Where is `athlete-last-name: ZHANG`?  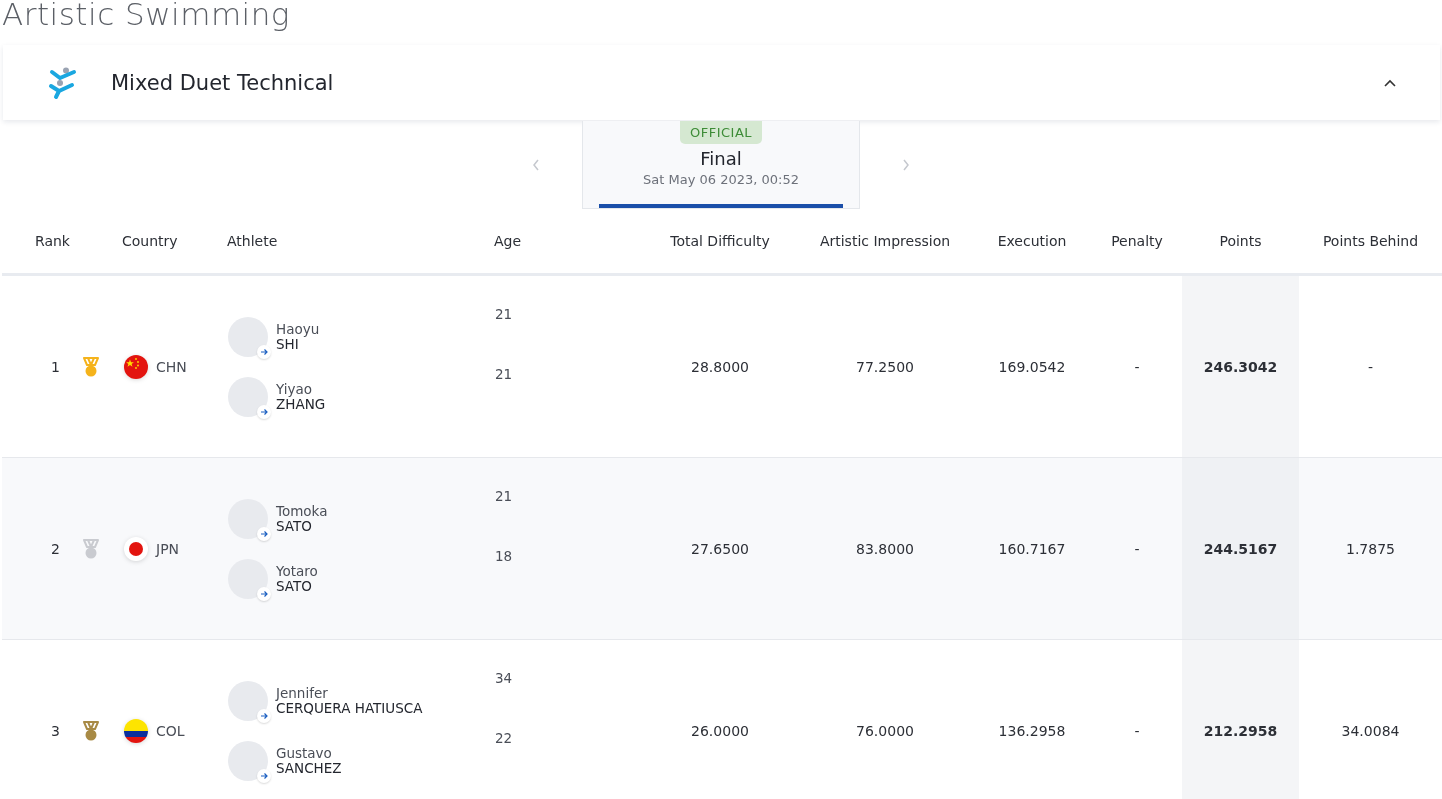
athlete-last-name: ZHANG is located at coordinates (301, 404).